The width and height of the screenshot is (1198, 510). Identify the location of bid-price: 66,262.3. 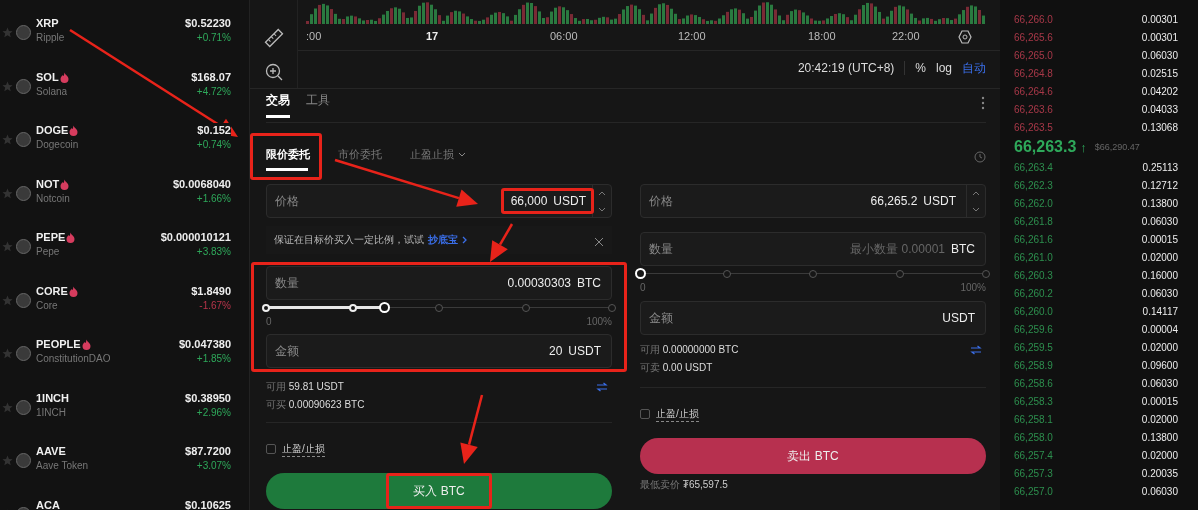
(1033, 185).